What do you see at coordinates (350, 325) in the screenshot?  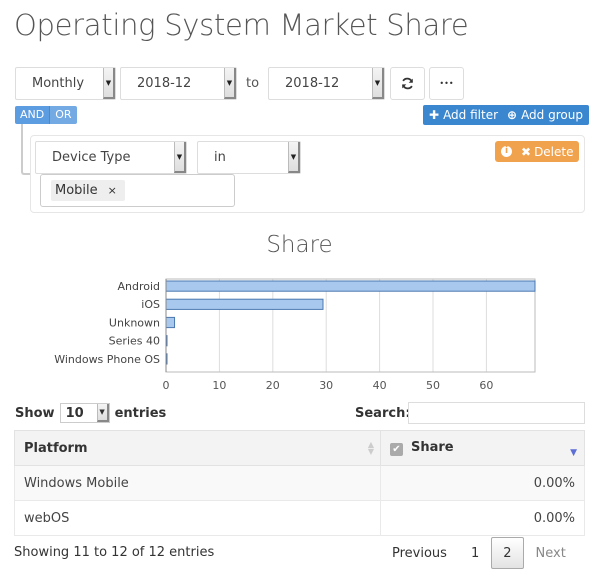 I see `plot-frame` at bounding box center [350, 325].